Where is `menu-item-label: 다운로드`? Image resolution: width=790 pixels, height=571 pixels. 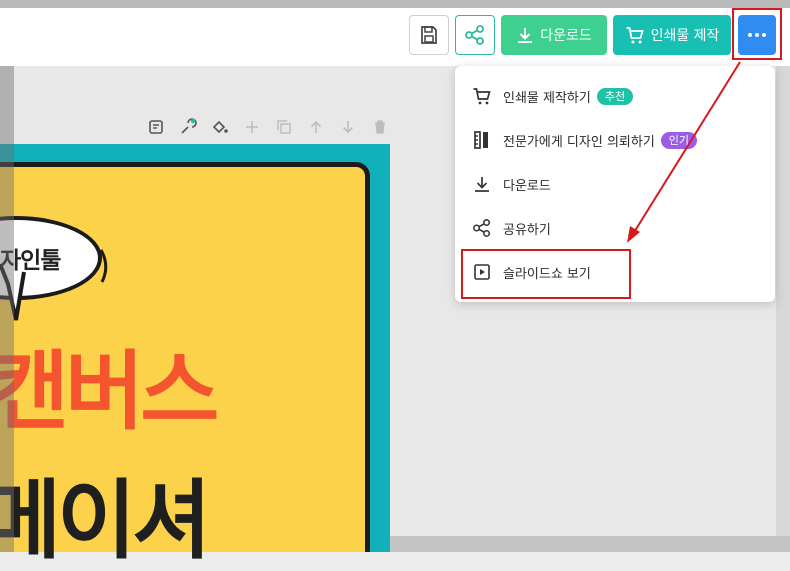 menu-item-label: 다운로드 is located at coordinates (527, 186).